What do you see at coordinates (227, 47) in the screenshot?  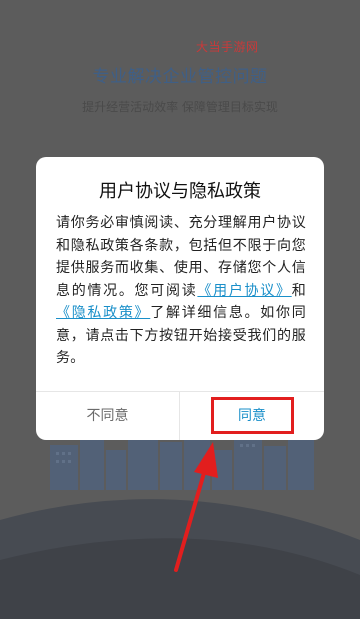 I see `watermark-text: 大当手游网` at bounding box center [227, 47].